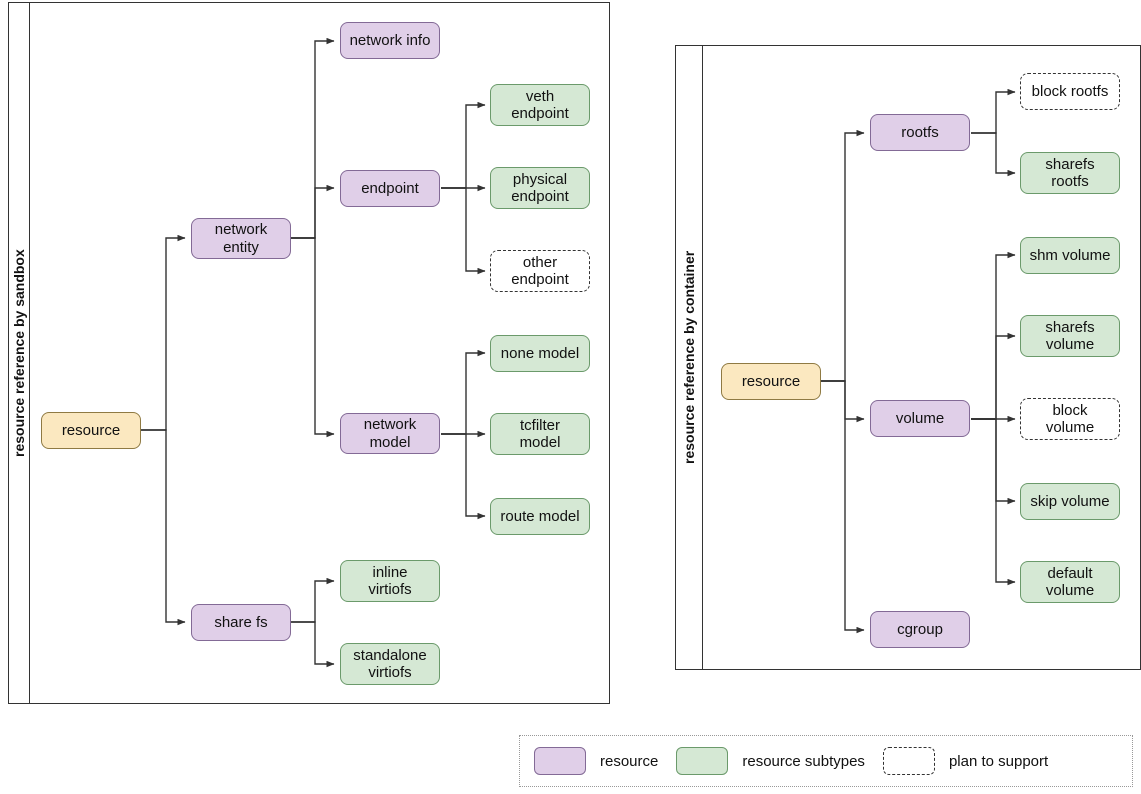  I want to click on node-block-volume: block volume, so click(1070, 419).